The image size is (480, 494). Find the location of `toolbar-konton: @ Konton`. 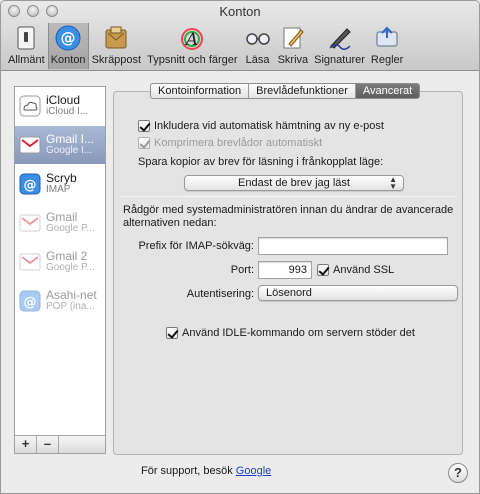

toolbar-konton: @ Konton is located at coordinates (68, 46).